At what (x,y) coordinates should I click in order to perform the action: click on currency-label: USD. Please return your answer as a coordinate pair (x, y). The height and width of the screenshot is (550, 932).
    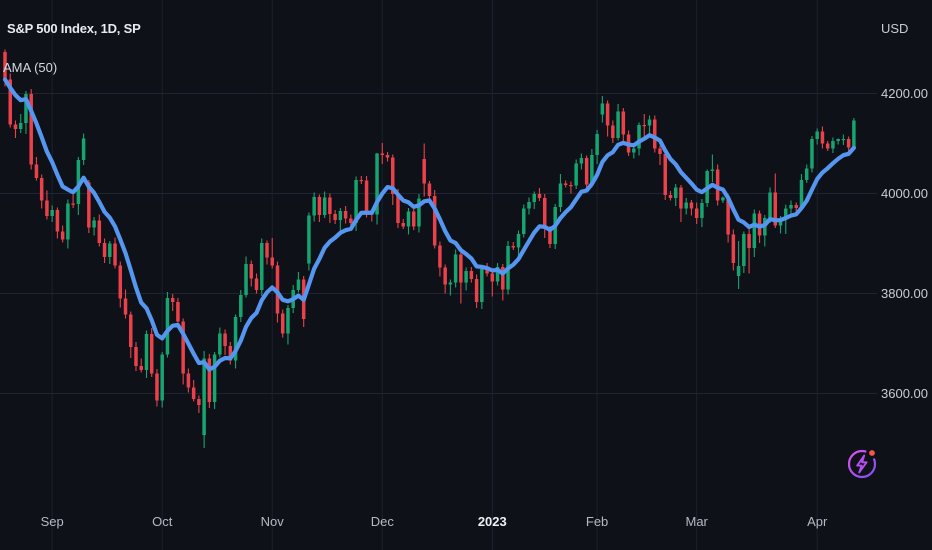
    Looking at the image, I should click on (895, 28).